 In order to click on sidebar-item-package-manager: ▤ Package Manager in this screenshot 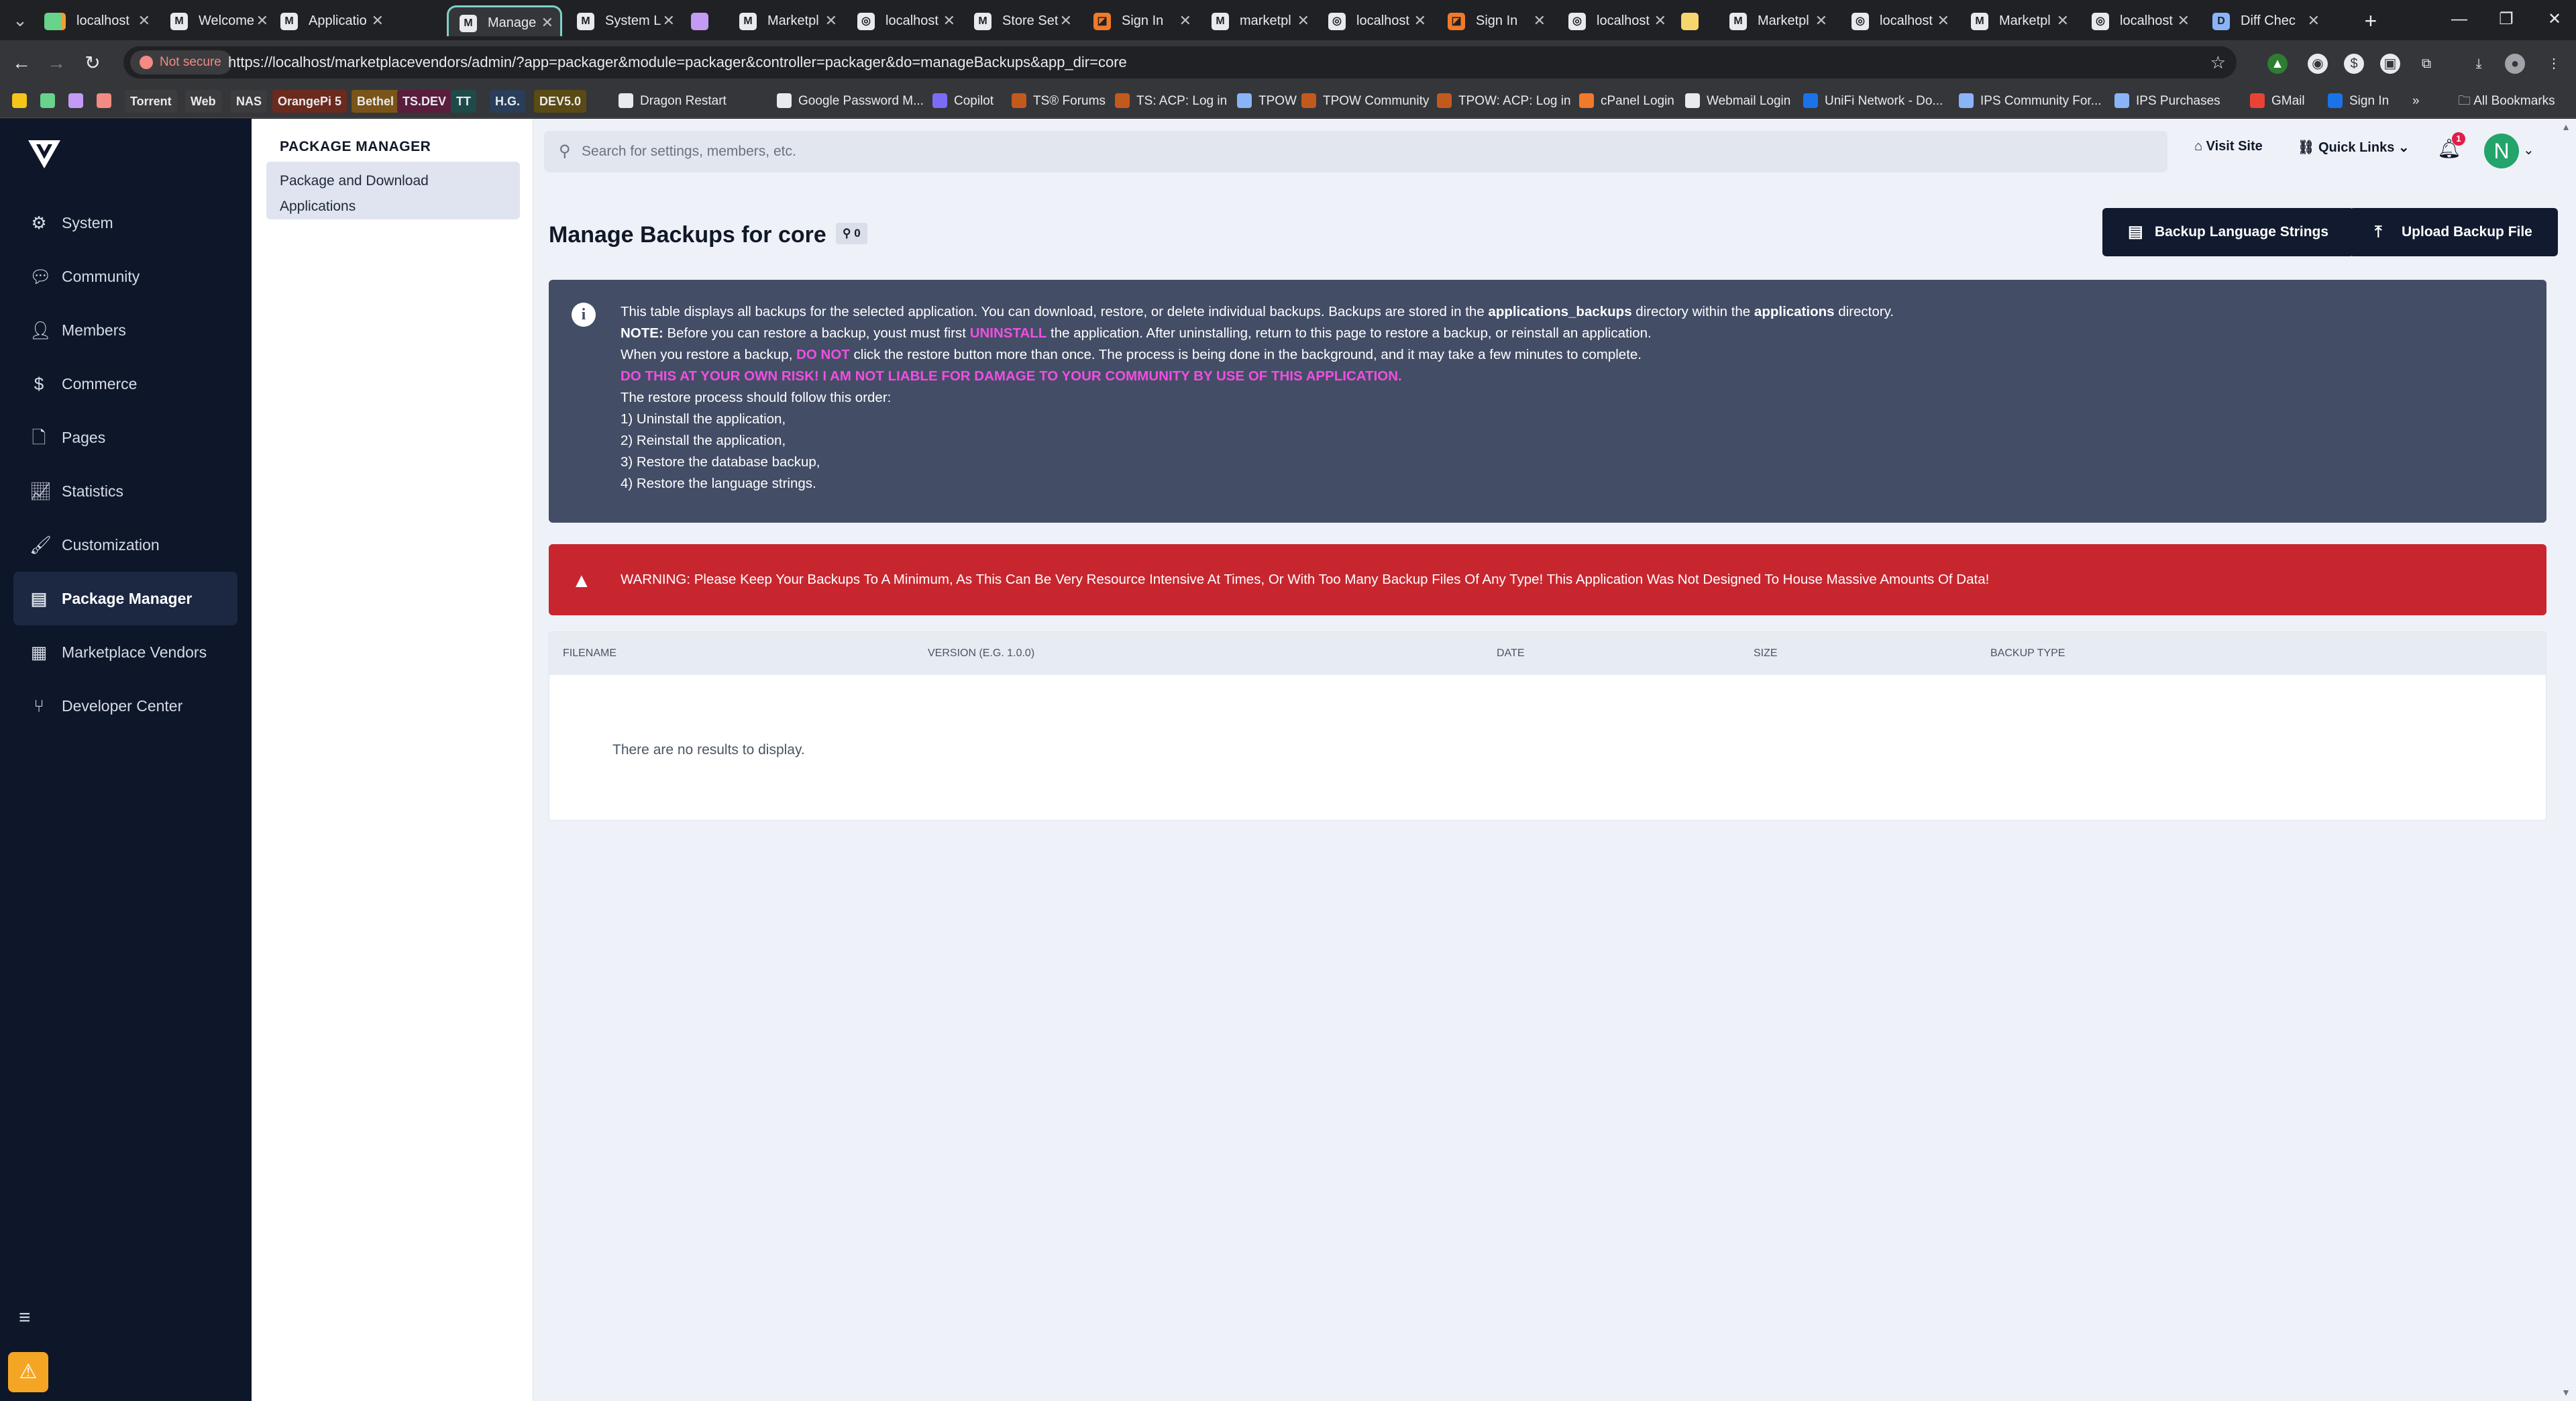, I will do `click(125, 598)`.